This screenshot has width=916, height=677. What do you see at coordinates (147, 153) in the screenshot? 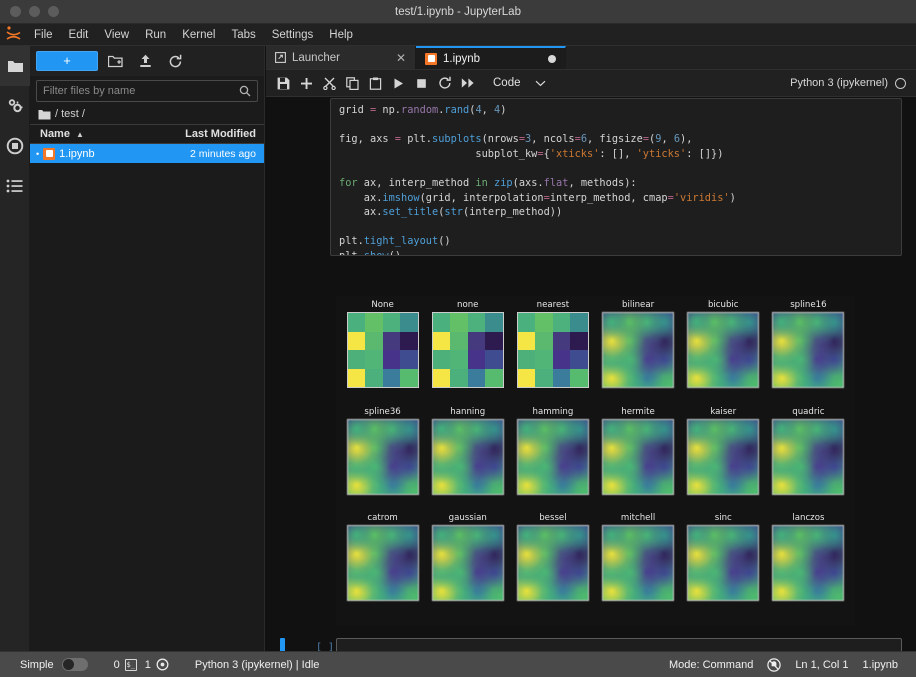
I see `file-list-item-1-ipynb: • 1.ipynb 2 minutes ago` at bounding box center [147, 153].